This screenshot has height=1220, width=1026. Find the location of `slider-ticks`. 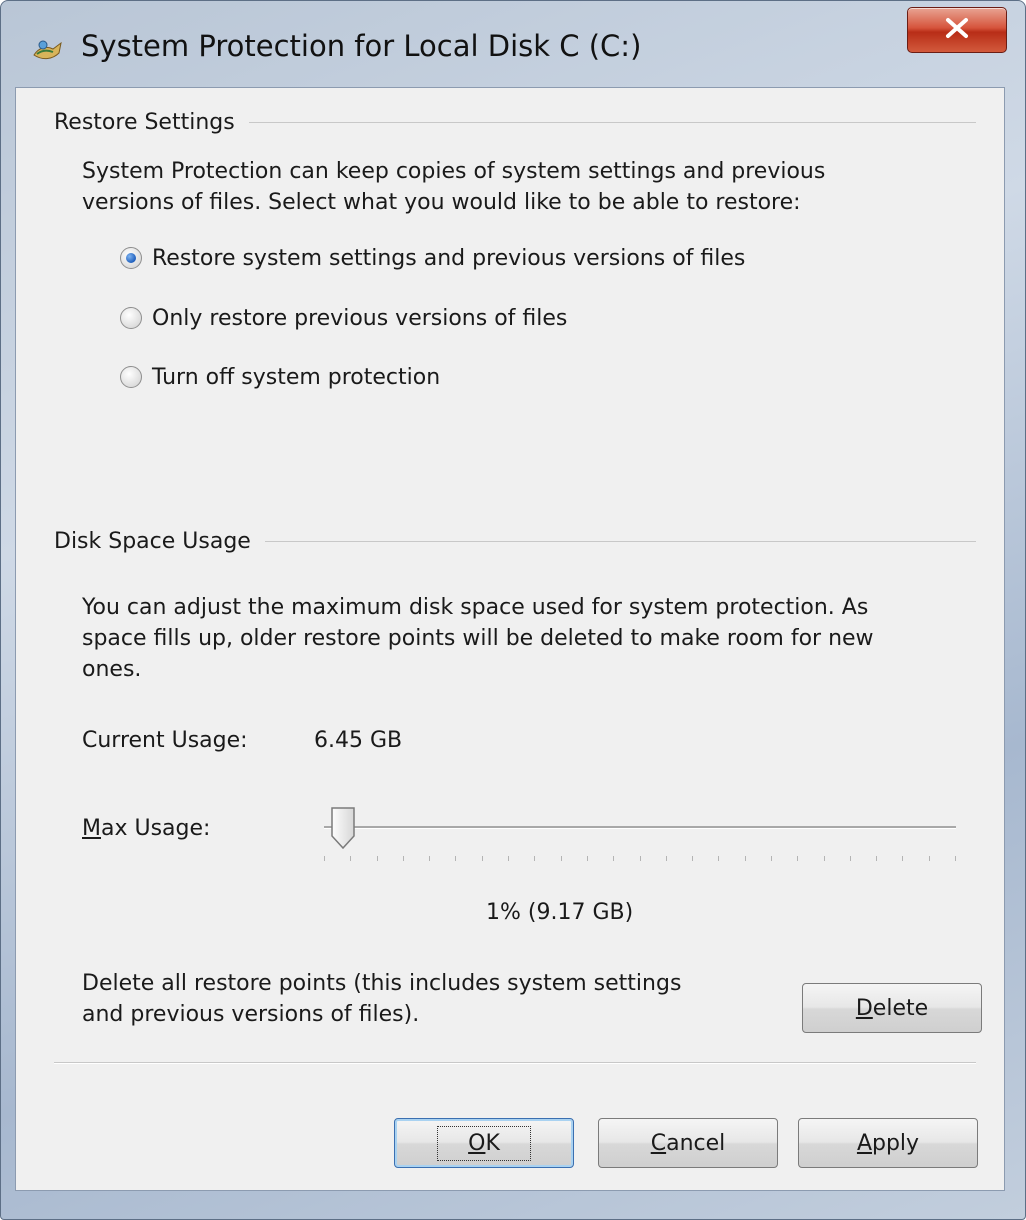

slider-ticks is located at coordinates (640, 859).